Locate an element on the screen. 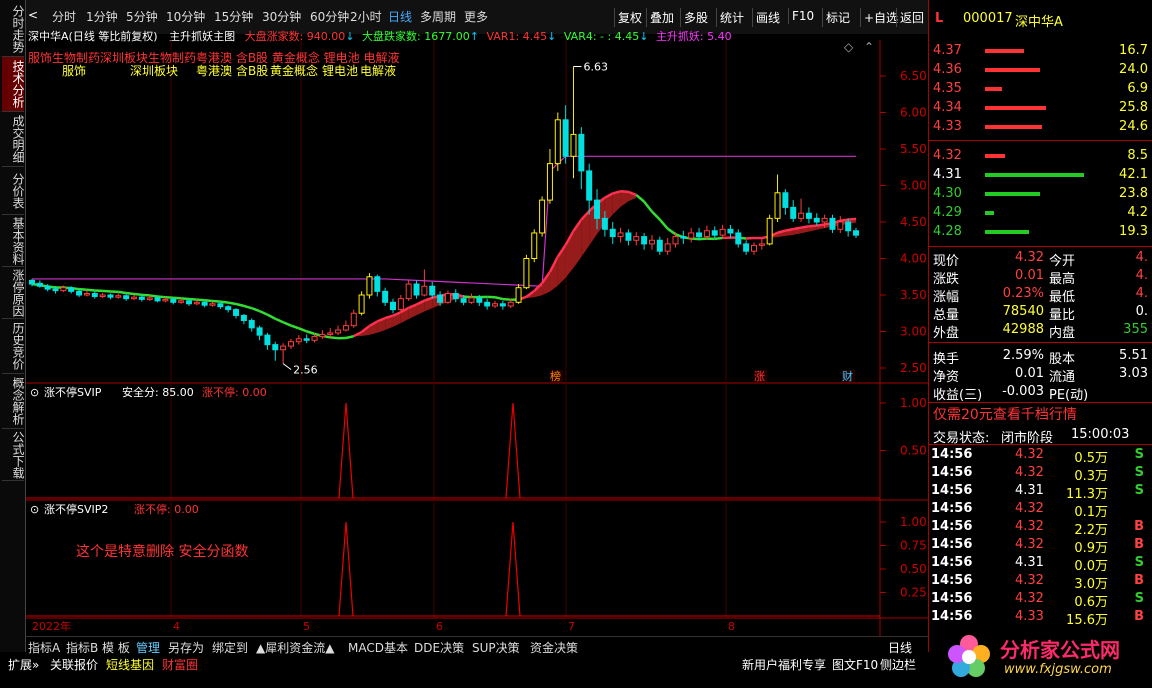  period-4: 15分钟 is located at coordinates (233, 16).